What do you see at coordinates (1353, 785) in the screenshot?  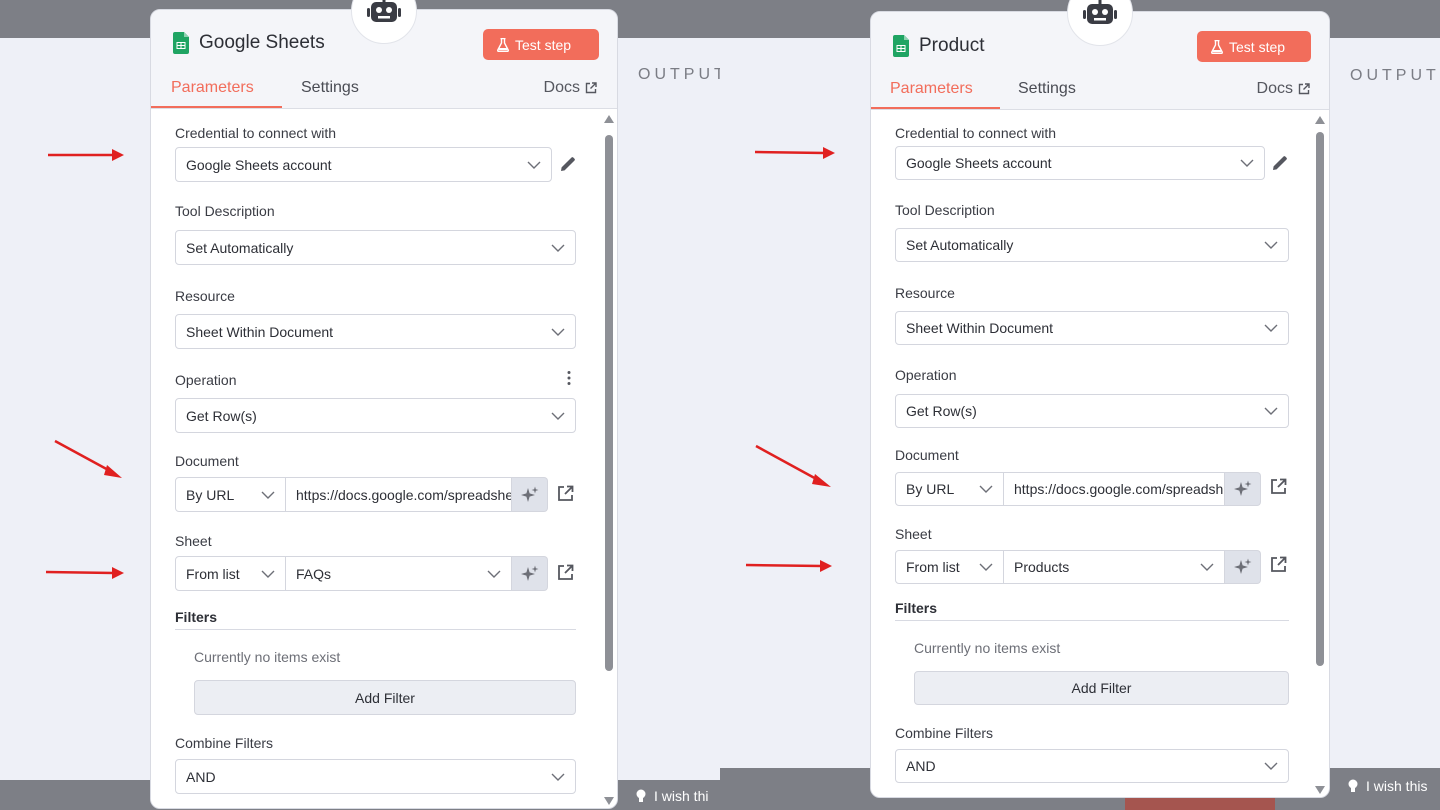 I see `lightbulb-icon` at bounding box center [1353, 785].